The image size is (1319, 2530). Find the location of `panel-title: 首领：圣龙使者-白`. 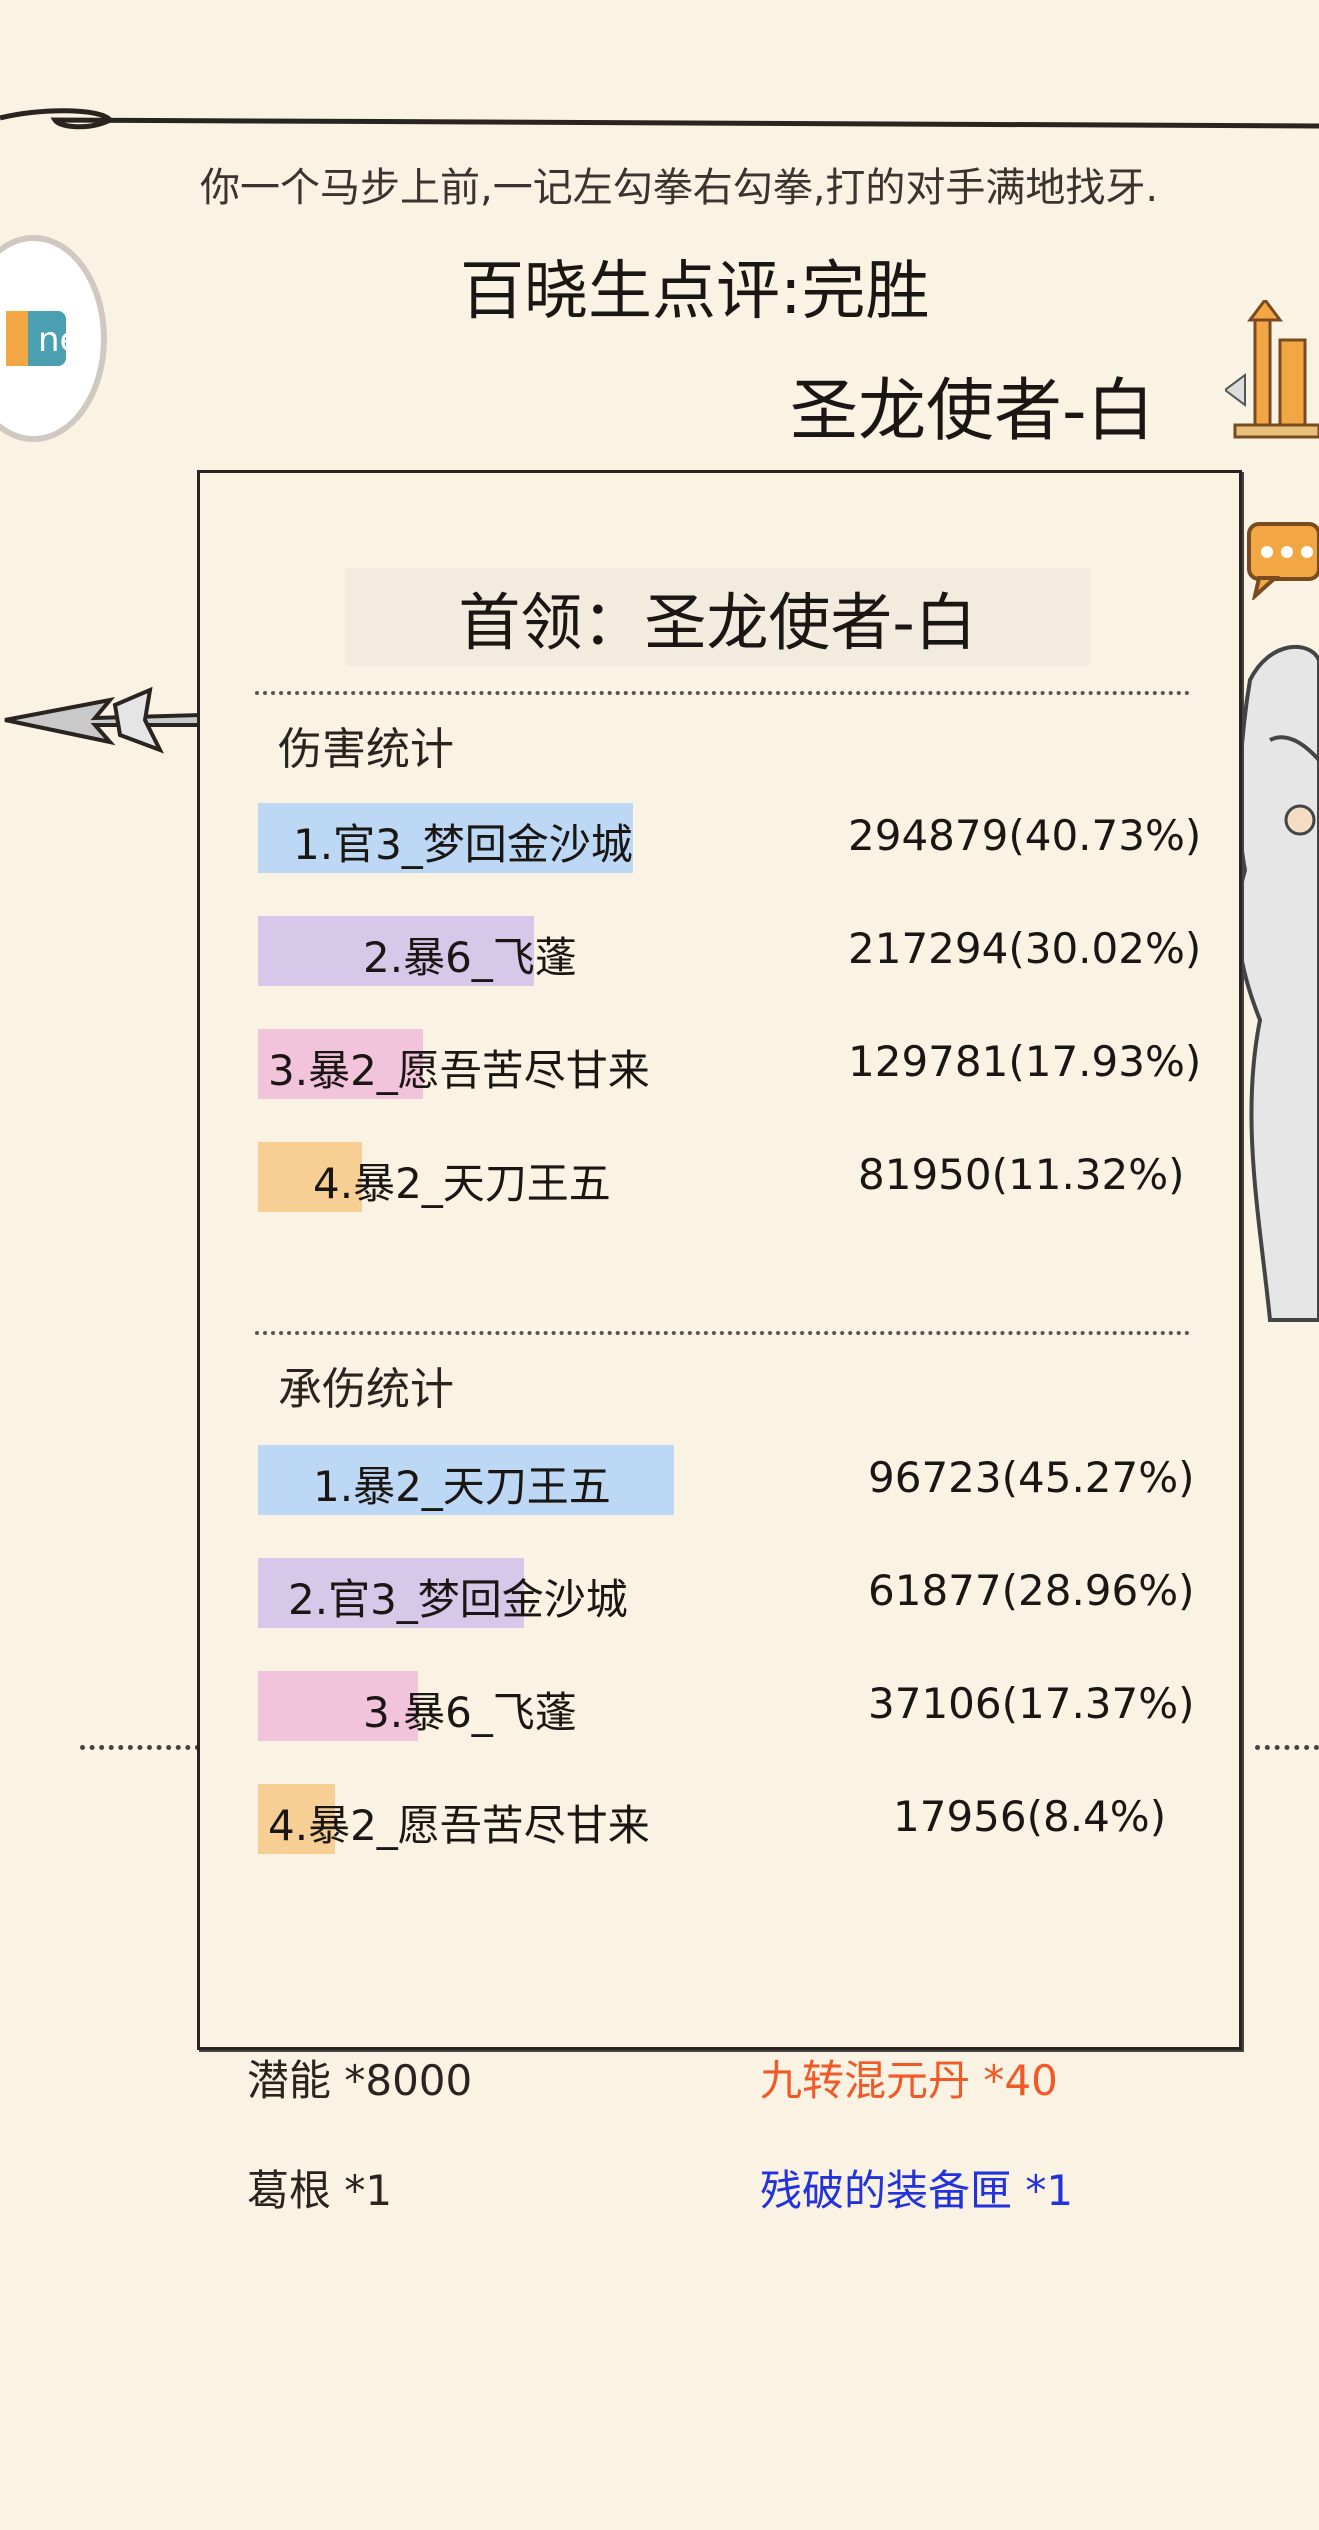

panel-title: 首领：圣龙使者-白 is located at coordinates (717, 622).